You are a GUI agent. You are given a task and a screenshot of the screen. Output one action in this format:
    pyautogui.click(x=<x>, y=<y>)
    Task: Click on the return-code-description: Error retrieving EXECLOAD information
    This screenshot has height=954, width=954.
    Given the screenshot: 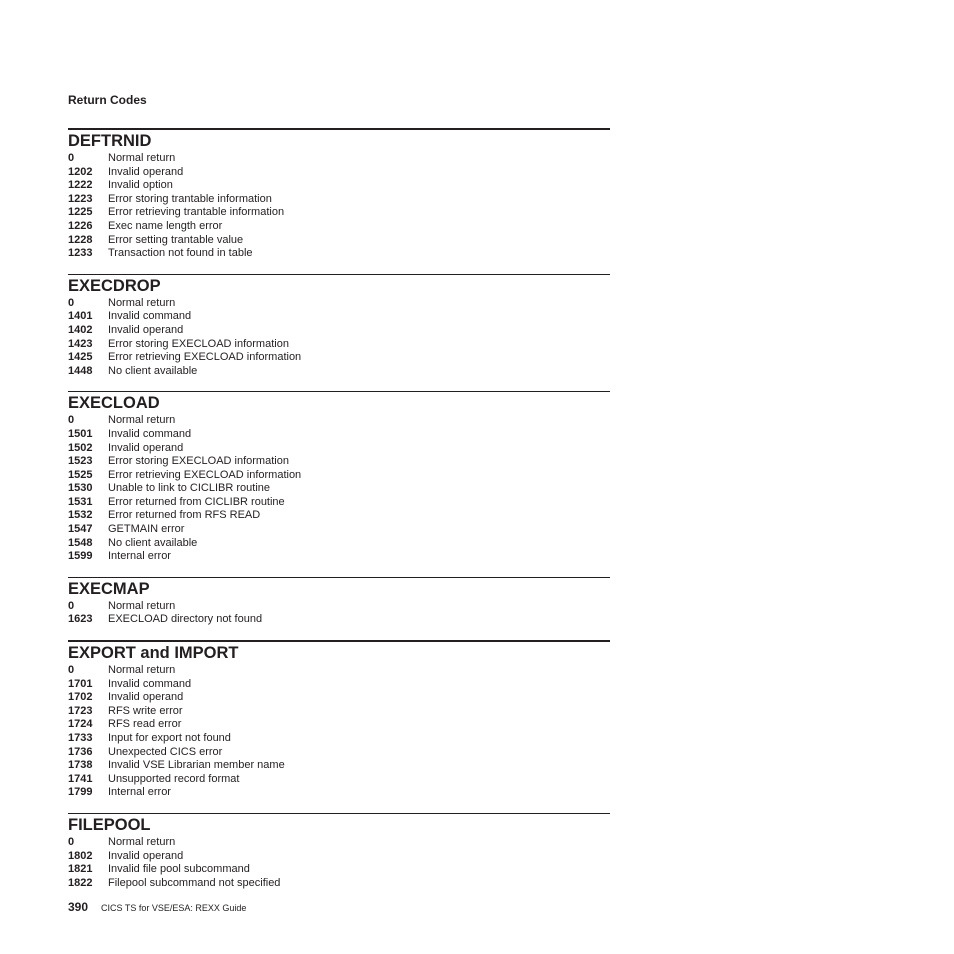 What is the action you would take?
    pyautogui.click(x=205, y=474)
    